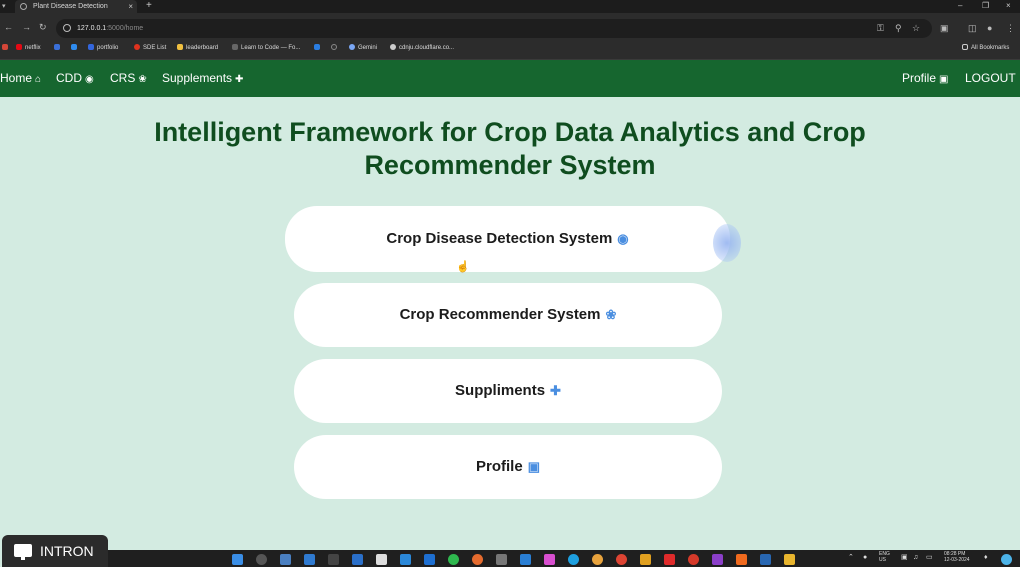 This screenshot has width=1020, height=567. I want to click on search-icon, so click(261, 559).